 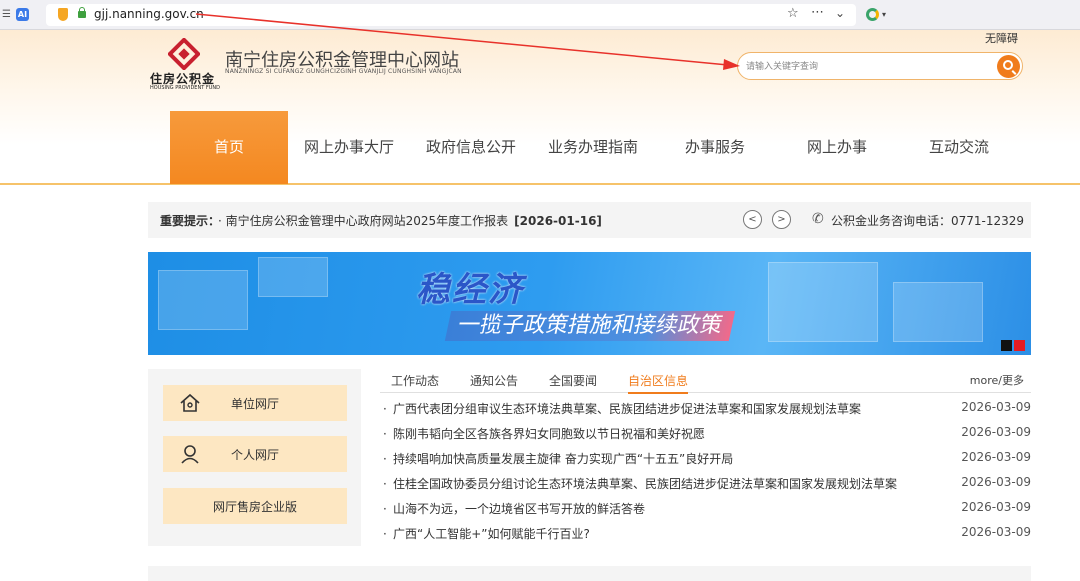 I want to click on developer-hall-button: 网厅售房企业版, so click(x=255, y=506).